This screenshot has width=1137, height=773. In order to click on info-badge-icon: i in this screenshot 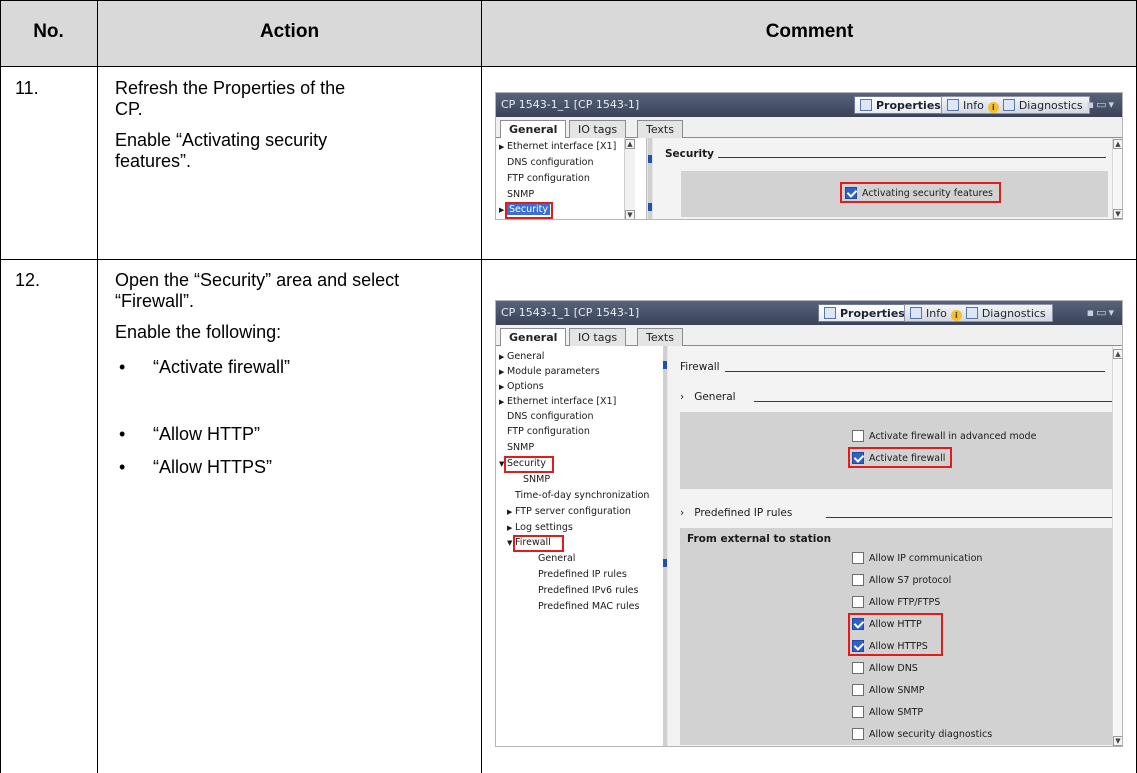, I will do `click(993, 107)`.